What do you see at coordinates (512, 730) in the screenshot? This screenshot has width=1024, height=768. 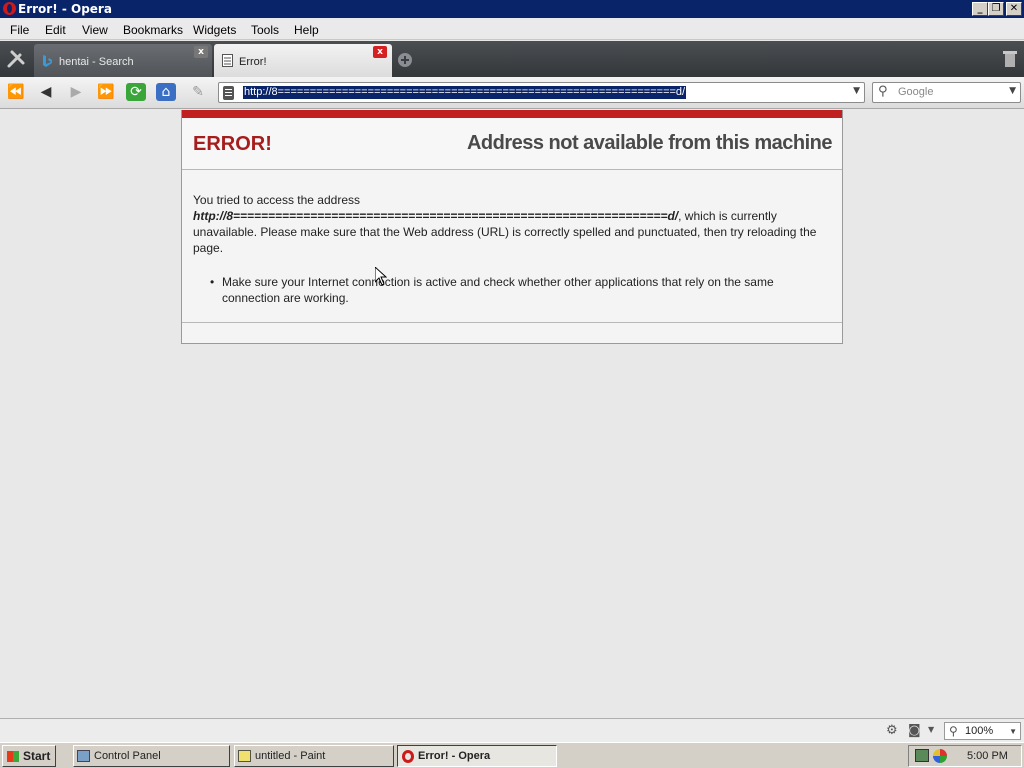 I see `status-bar: ⚙ ◙ ▼ ⚲ 100% ▼` at bounding box center [512, 730].